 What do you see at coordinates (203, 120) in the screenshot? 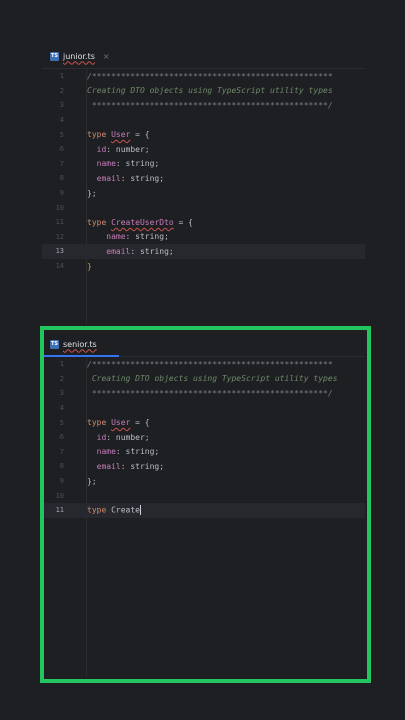
I see `code-line: 4` at bounding box center [203, 120].